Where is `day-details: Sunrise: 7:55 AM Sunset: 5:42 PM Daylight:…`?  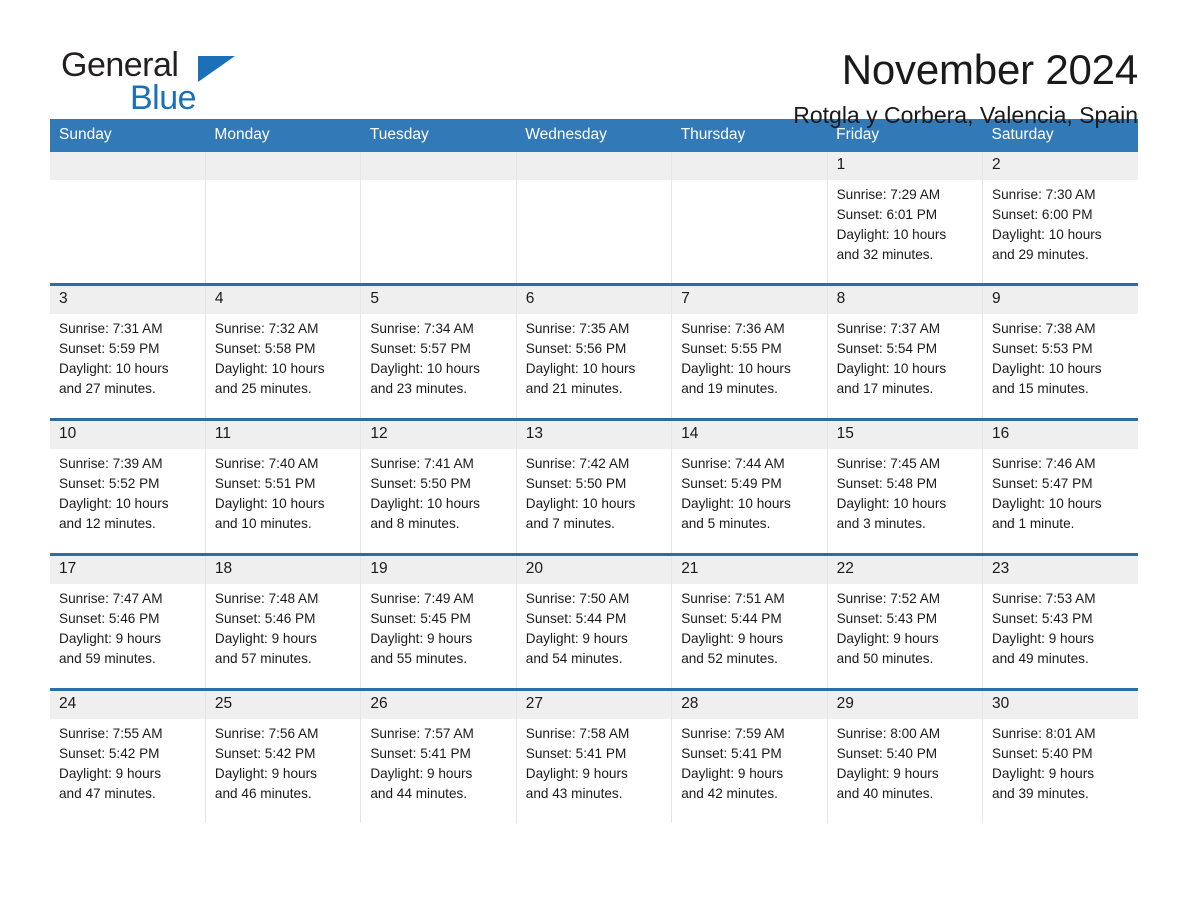
day-details: Sunrise: 7:55 AM Sunset: 5:42 PM Daylight:… is located at coordinates (127, 761).